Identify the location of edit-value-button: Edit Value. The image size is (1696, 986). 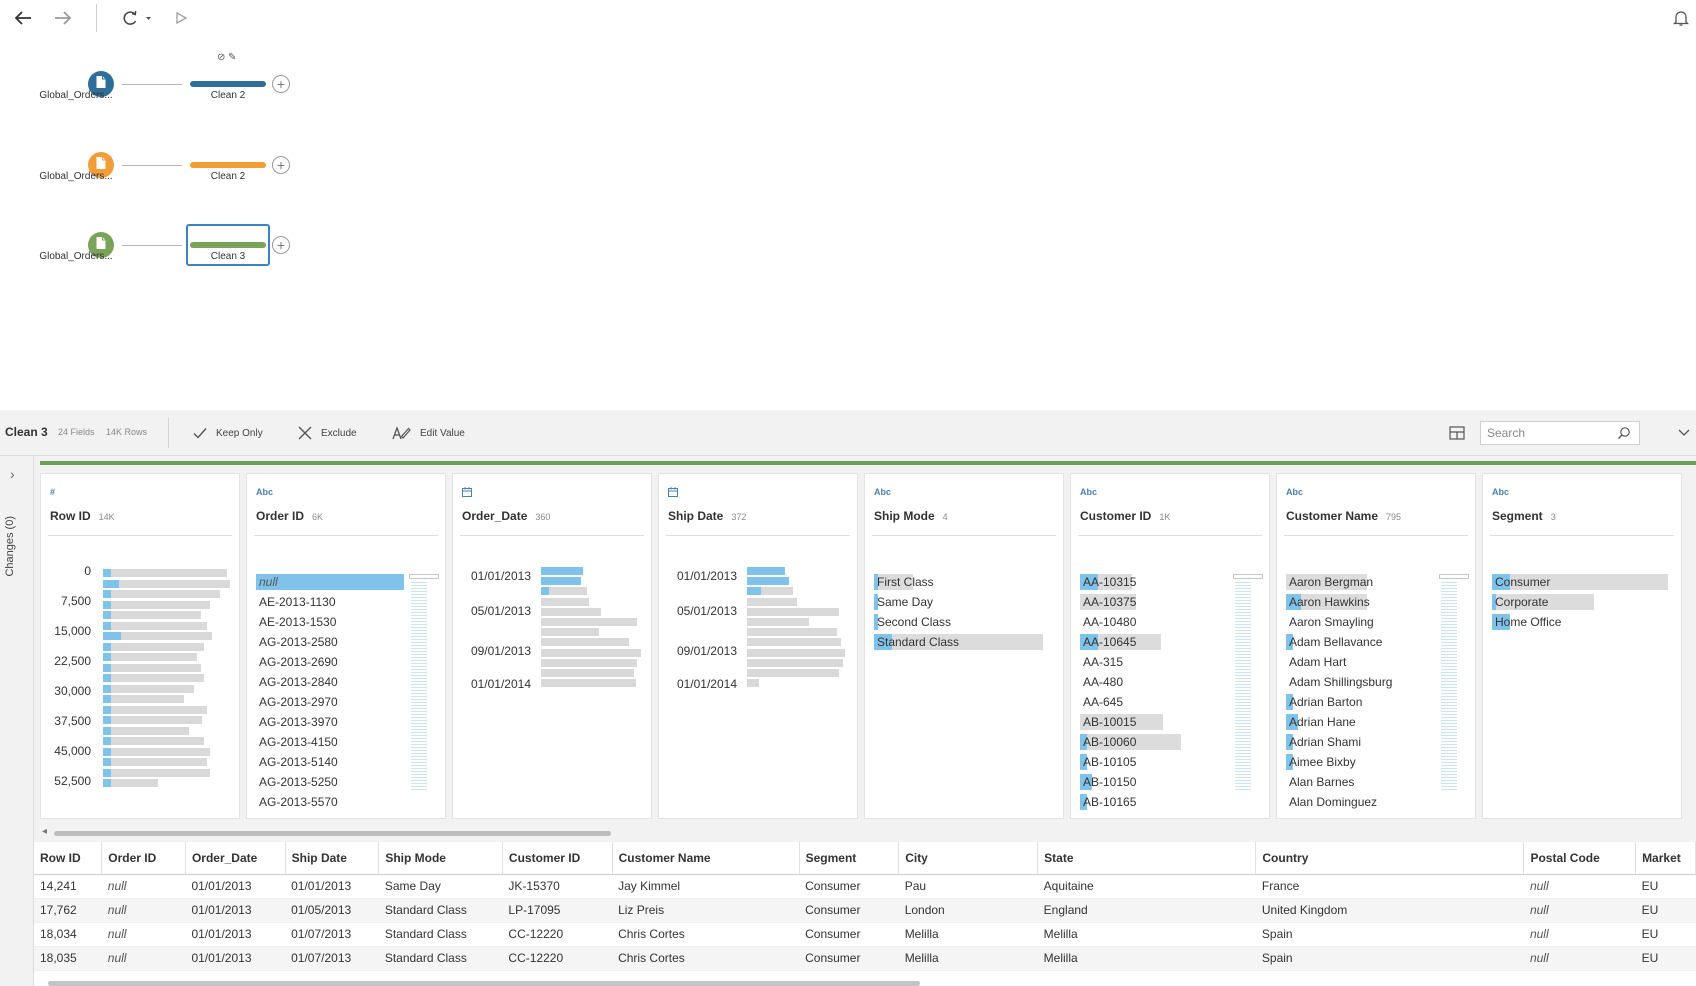
(428, 433).